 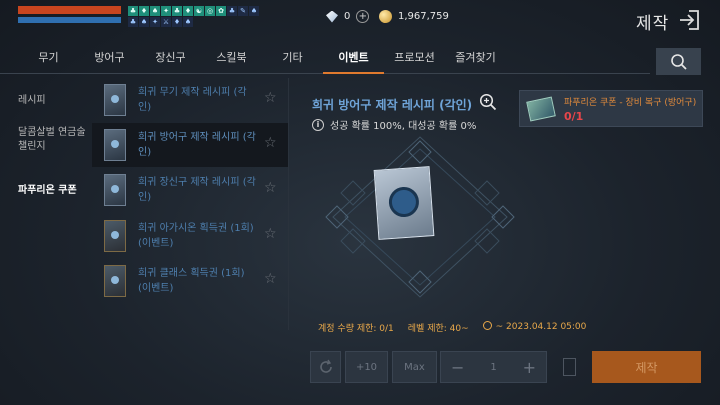 What do you see at coordinates (689, 20) in the screenshot?
I see `exit-icon` at bounding box center [689, 20].